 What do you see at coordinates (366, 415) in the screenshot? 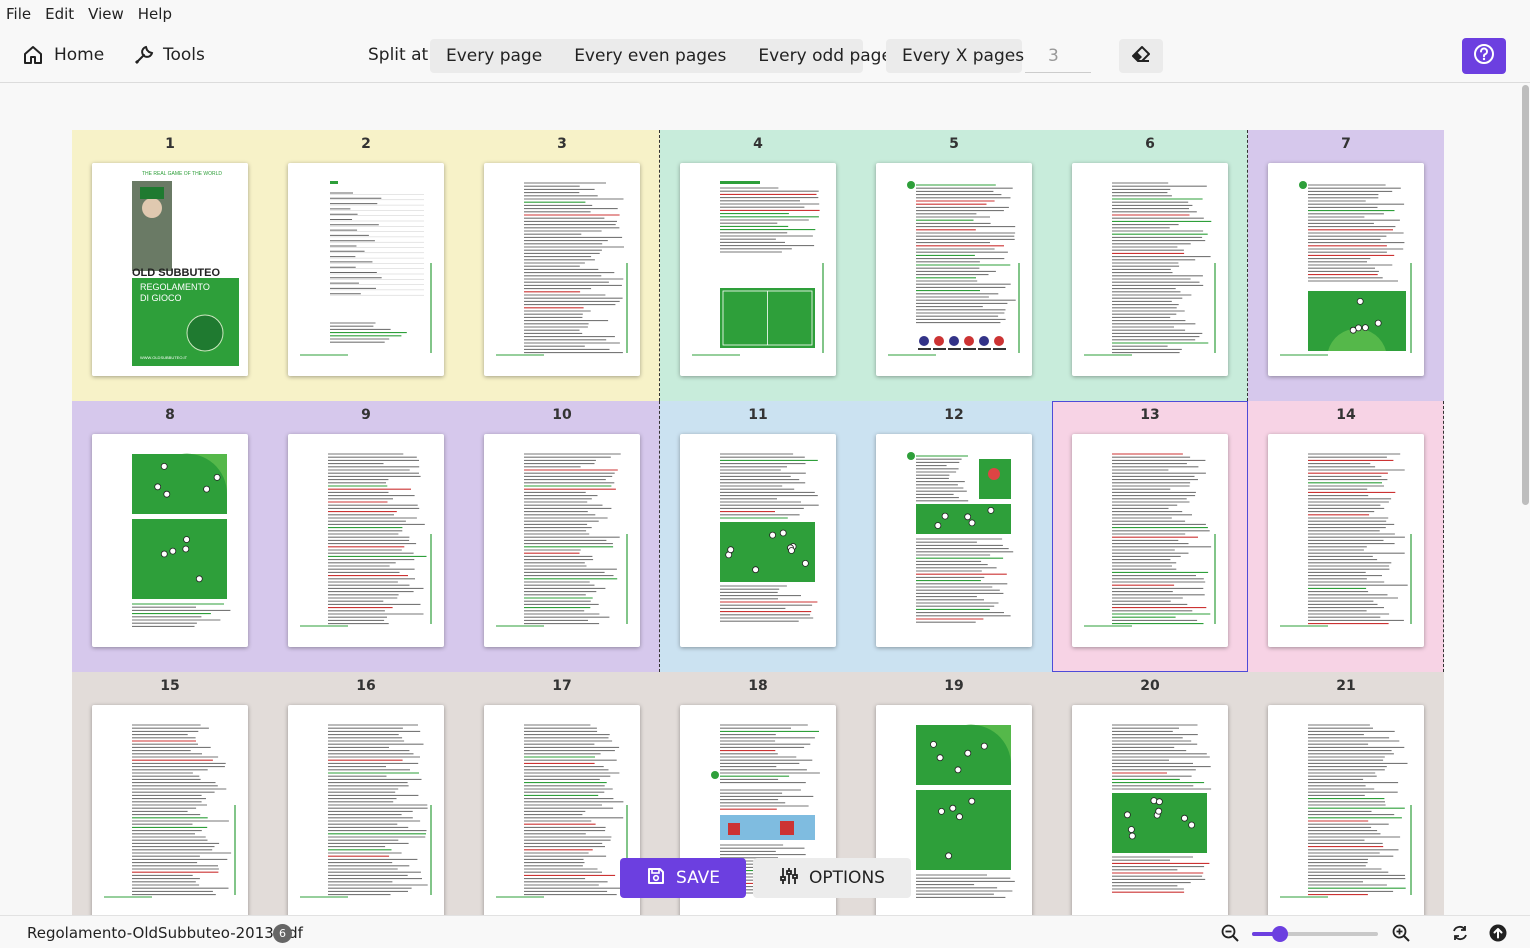
I see `page-number: 9` at bounding box center [366, 415].